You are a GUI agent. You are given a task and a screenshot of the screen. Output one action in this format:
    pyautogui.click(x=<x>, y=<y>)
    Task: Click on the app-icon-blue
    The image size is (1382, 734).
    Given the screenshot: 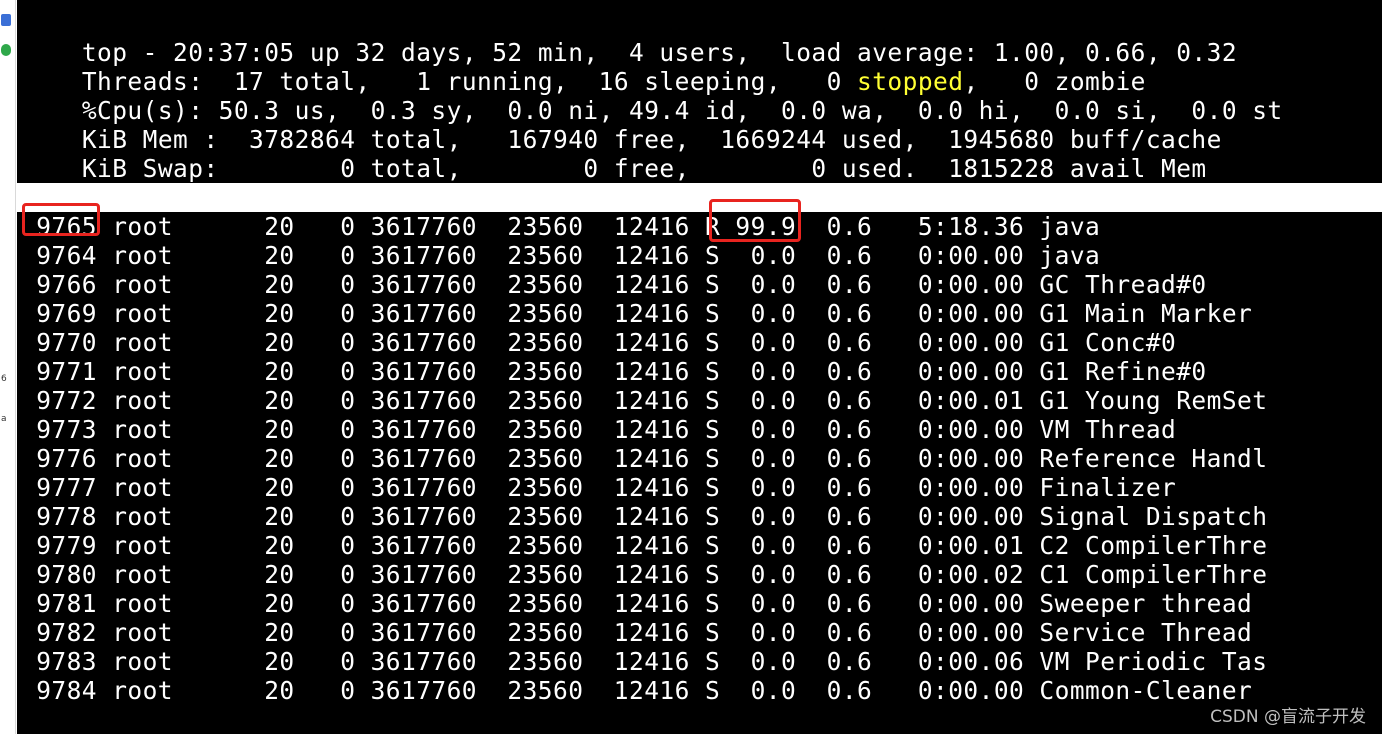 What is the action you would take?
    pyautogui.click(x=6, y=20)
    